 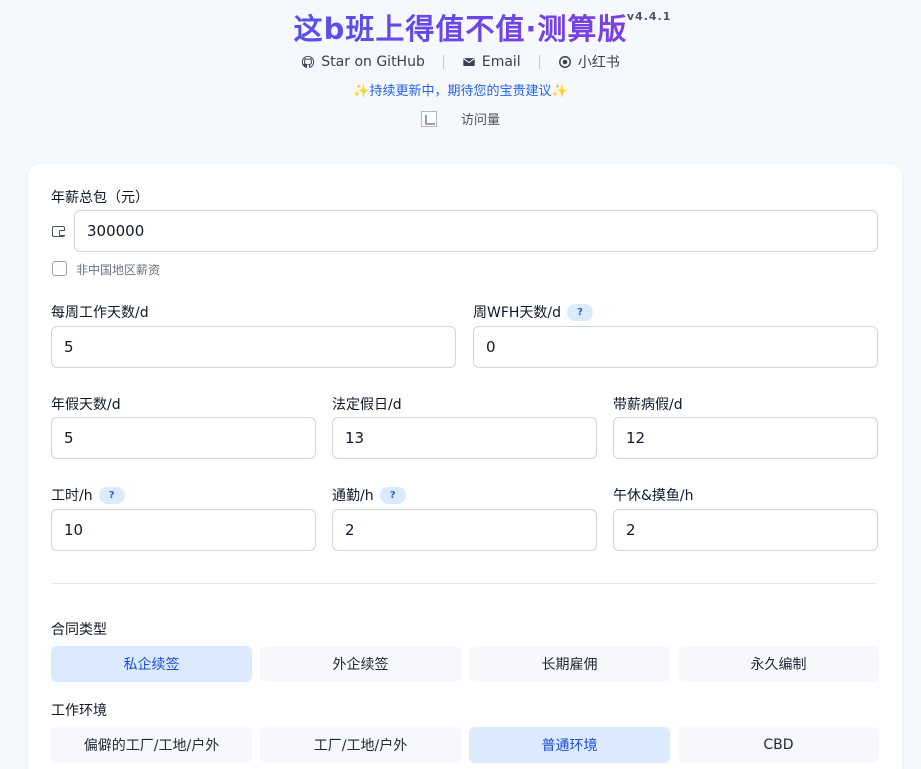 I want to click on environment-option-remote-factory: 偏僻的工厂/工地/户外, so click(x=151, y=745).